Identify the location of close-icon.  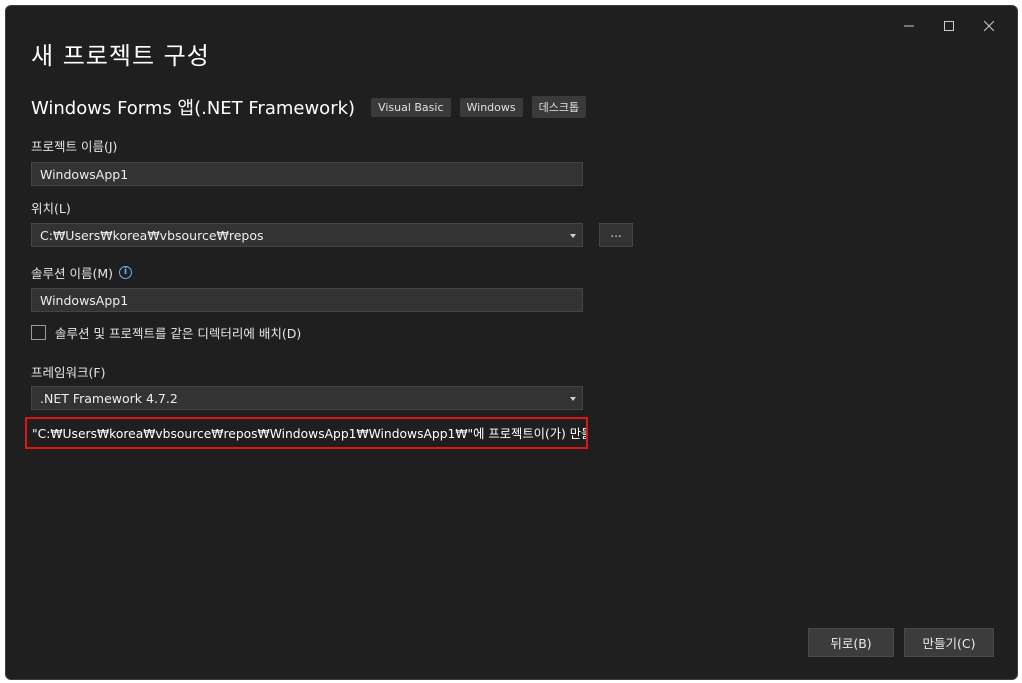
(989, 26).